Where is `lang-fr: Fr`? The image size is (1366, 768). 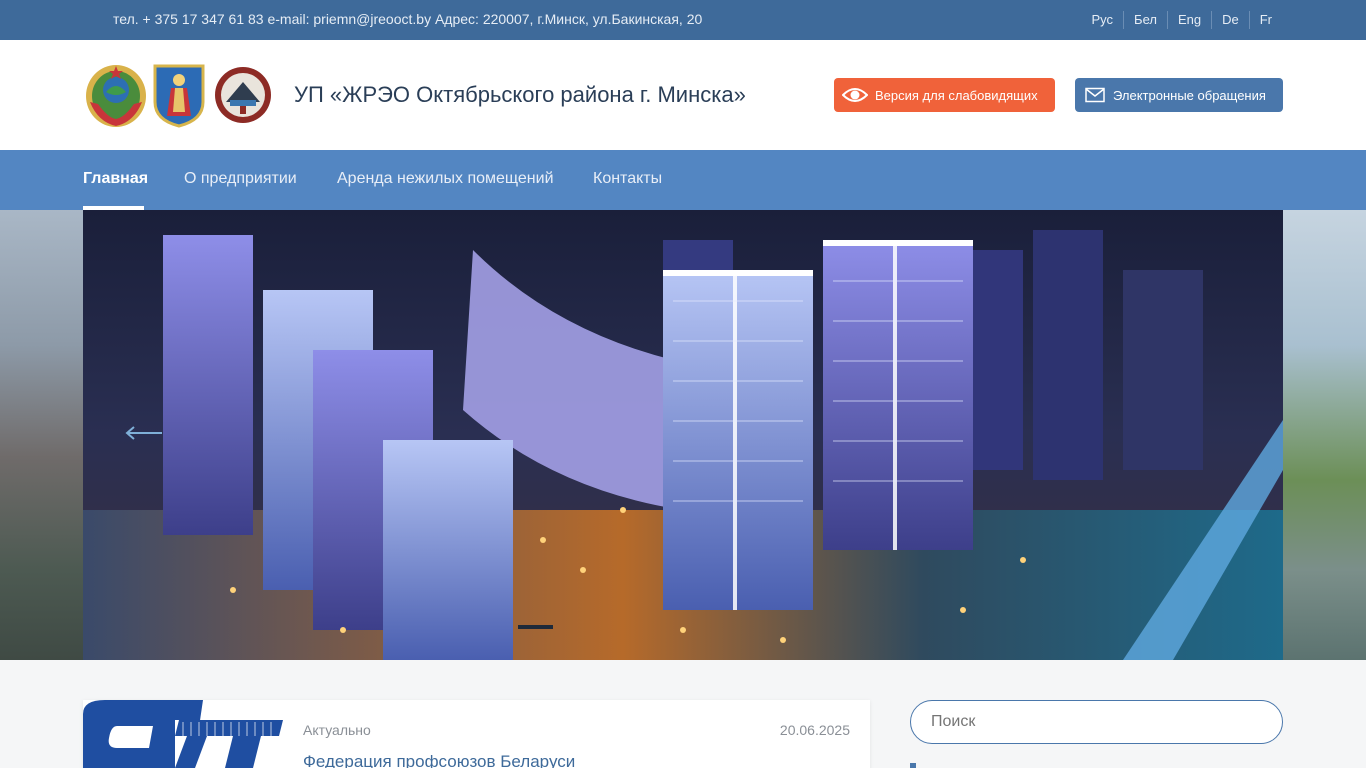
lang-fr: Fr is located at coordinates (1265, 20).